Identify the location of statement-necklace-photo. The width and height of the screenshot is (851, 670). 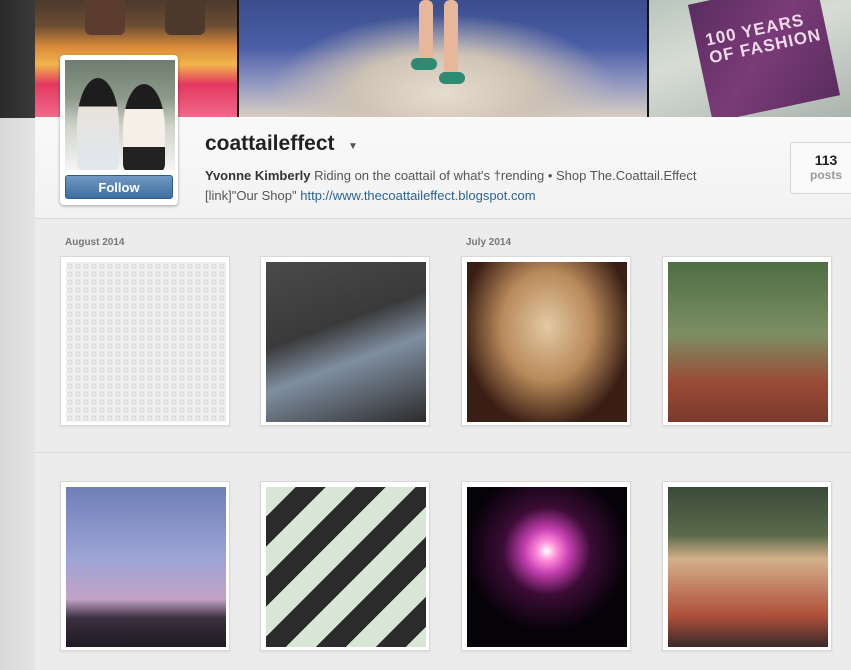
(547, 342).